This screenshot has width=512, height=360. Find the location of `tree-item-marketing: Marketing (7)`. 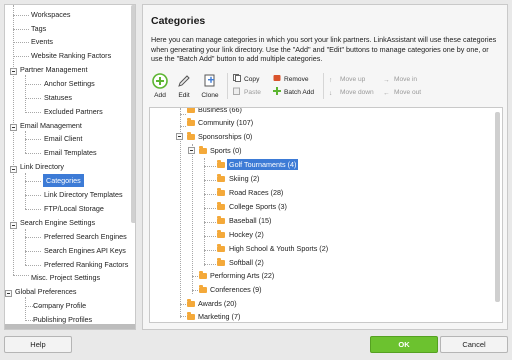

tree-item-marketing: Marketing (7) is located at coordinates (219, 316).